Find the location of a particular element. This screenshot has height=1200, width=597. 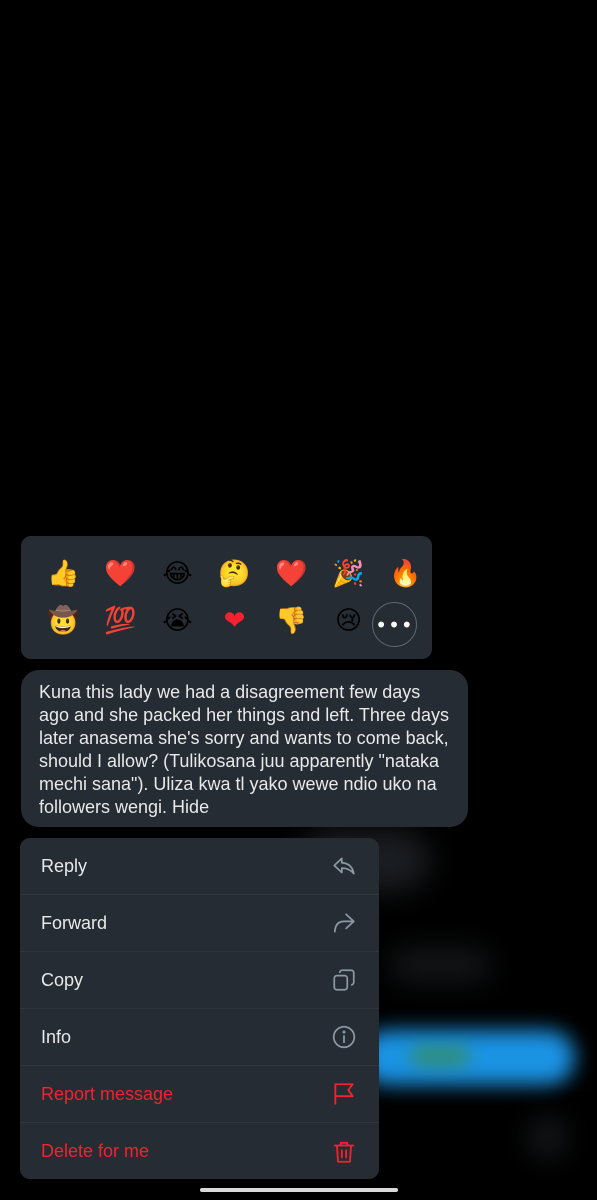

menu-item-label: Forward is located at coordinates (74, 922).